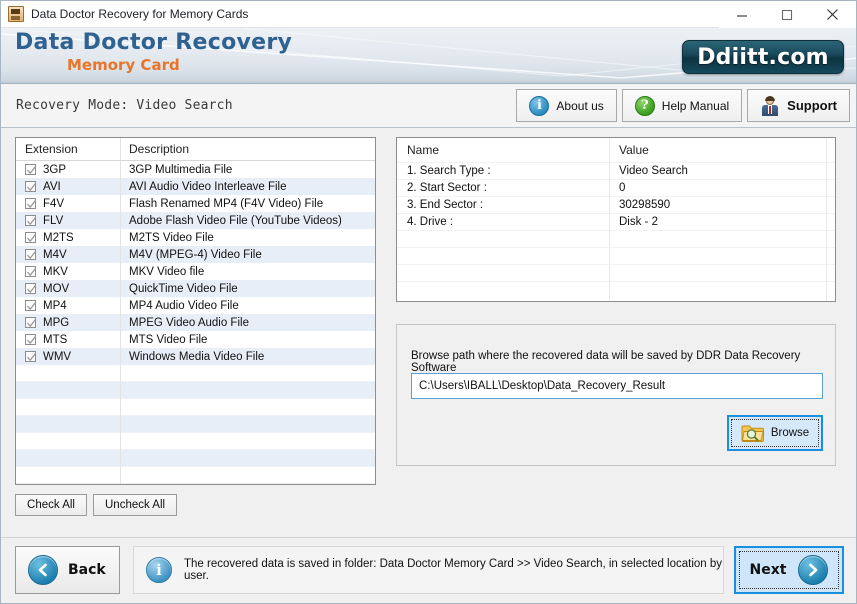 The height and width of the screenshot is (604, 857). Describe the element at coordinates (135, 505) in the screenshot. I see `uncheck-all-button: Uncheck All` at that location.